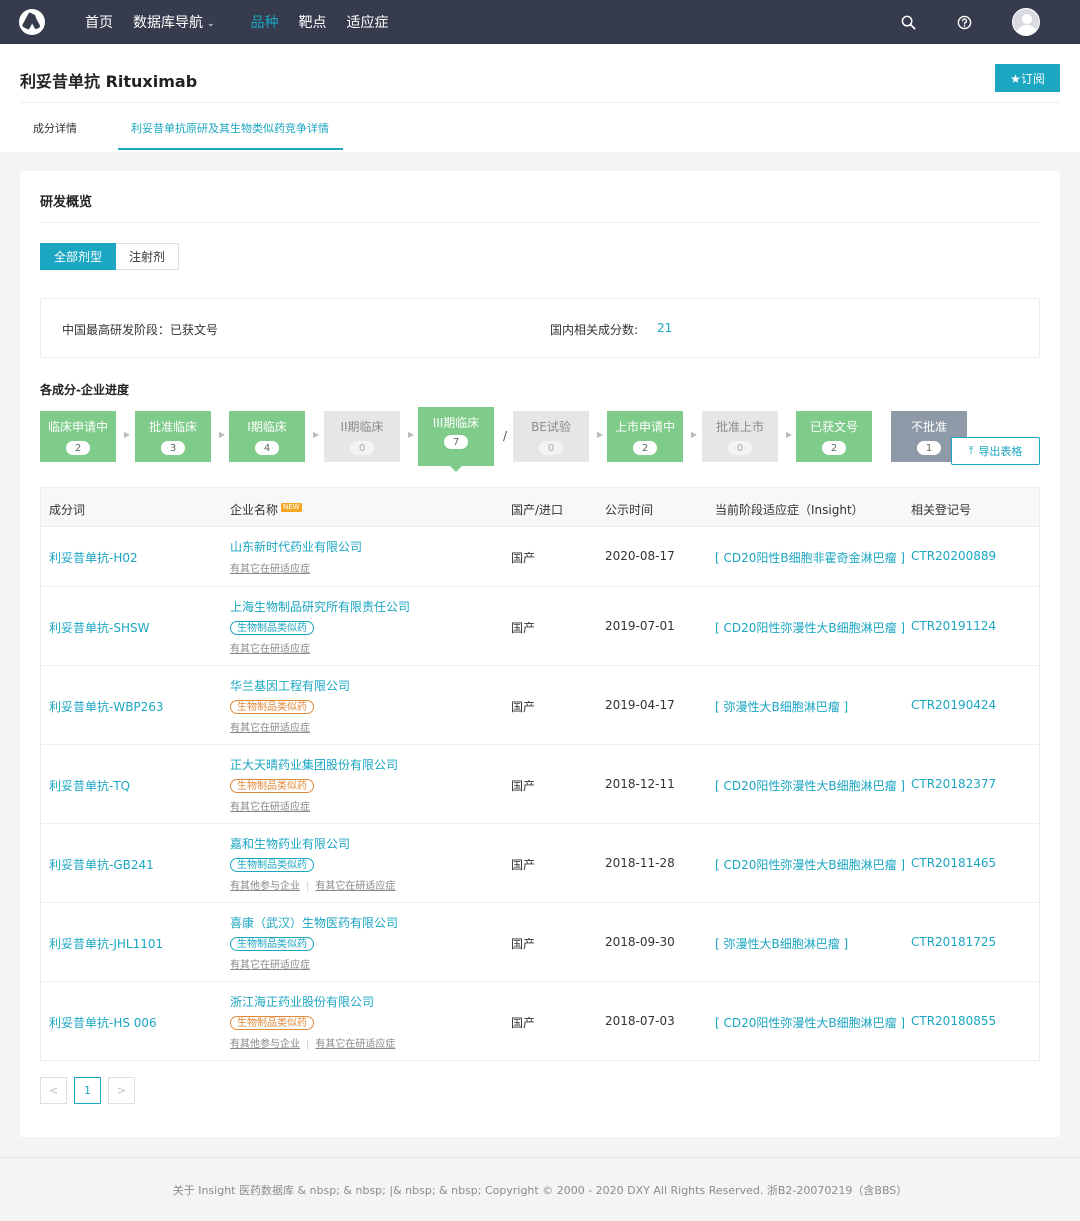 This screenshot has height=1221, width=1080. Describe the element at coordinates (740, 436) in the screenshot. I see `stage-market-approved: 批准上市 0` at that location.